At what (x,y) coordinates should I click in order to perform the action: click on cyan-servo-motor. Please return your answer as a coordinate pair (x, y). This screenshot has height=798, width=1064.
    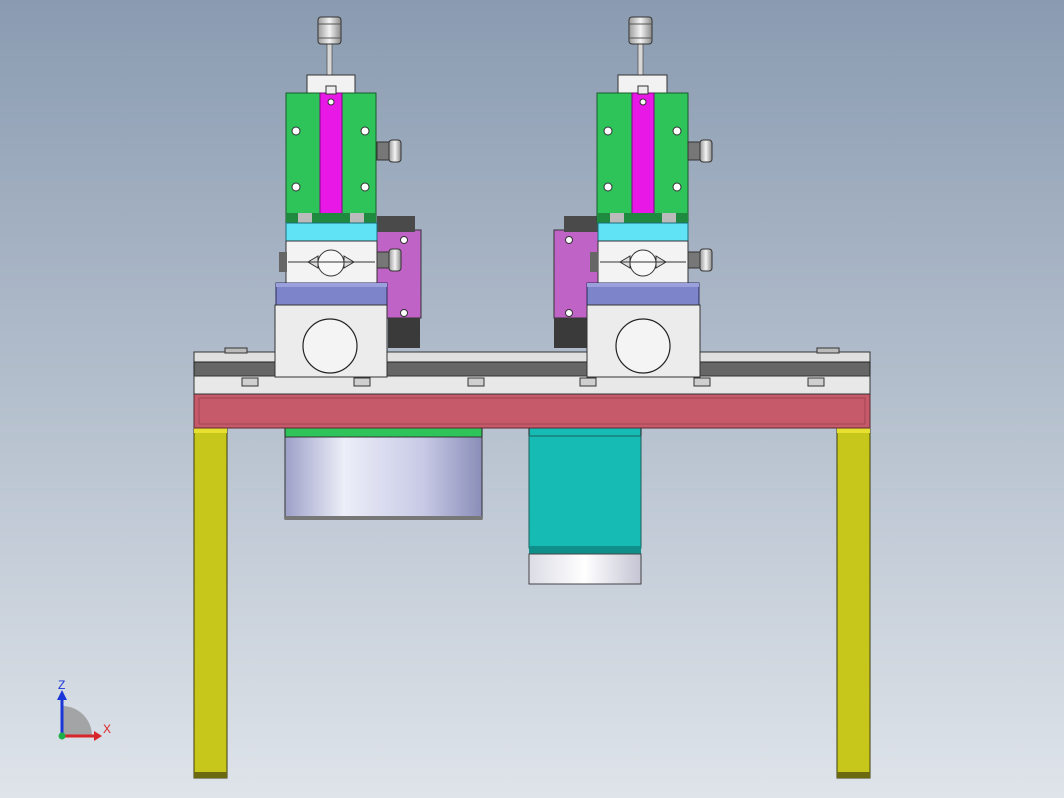
    Looking at the image, I should click on (585, 506).